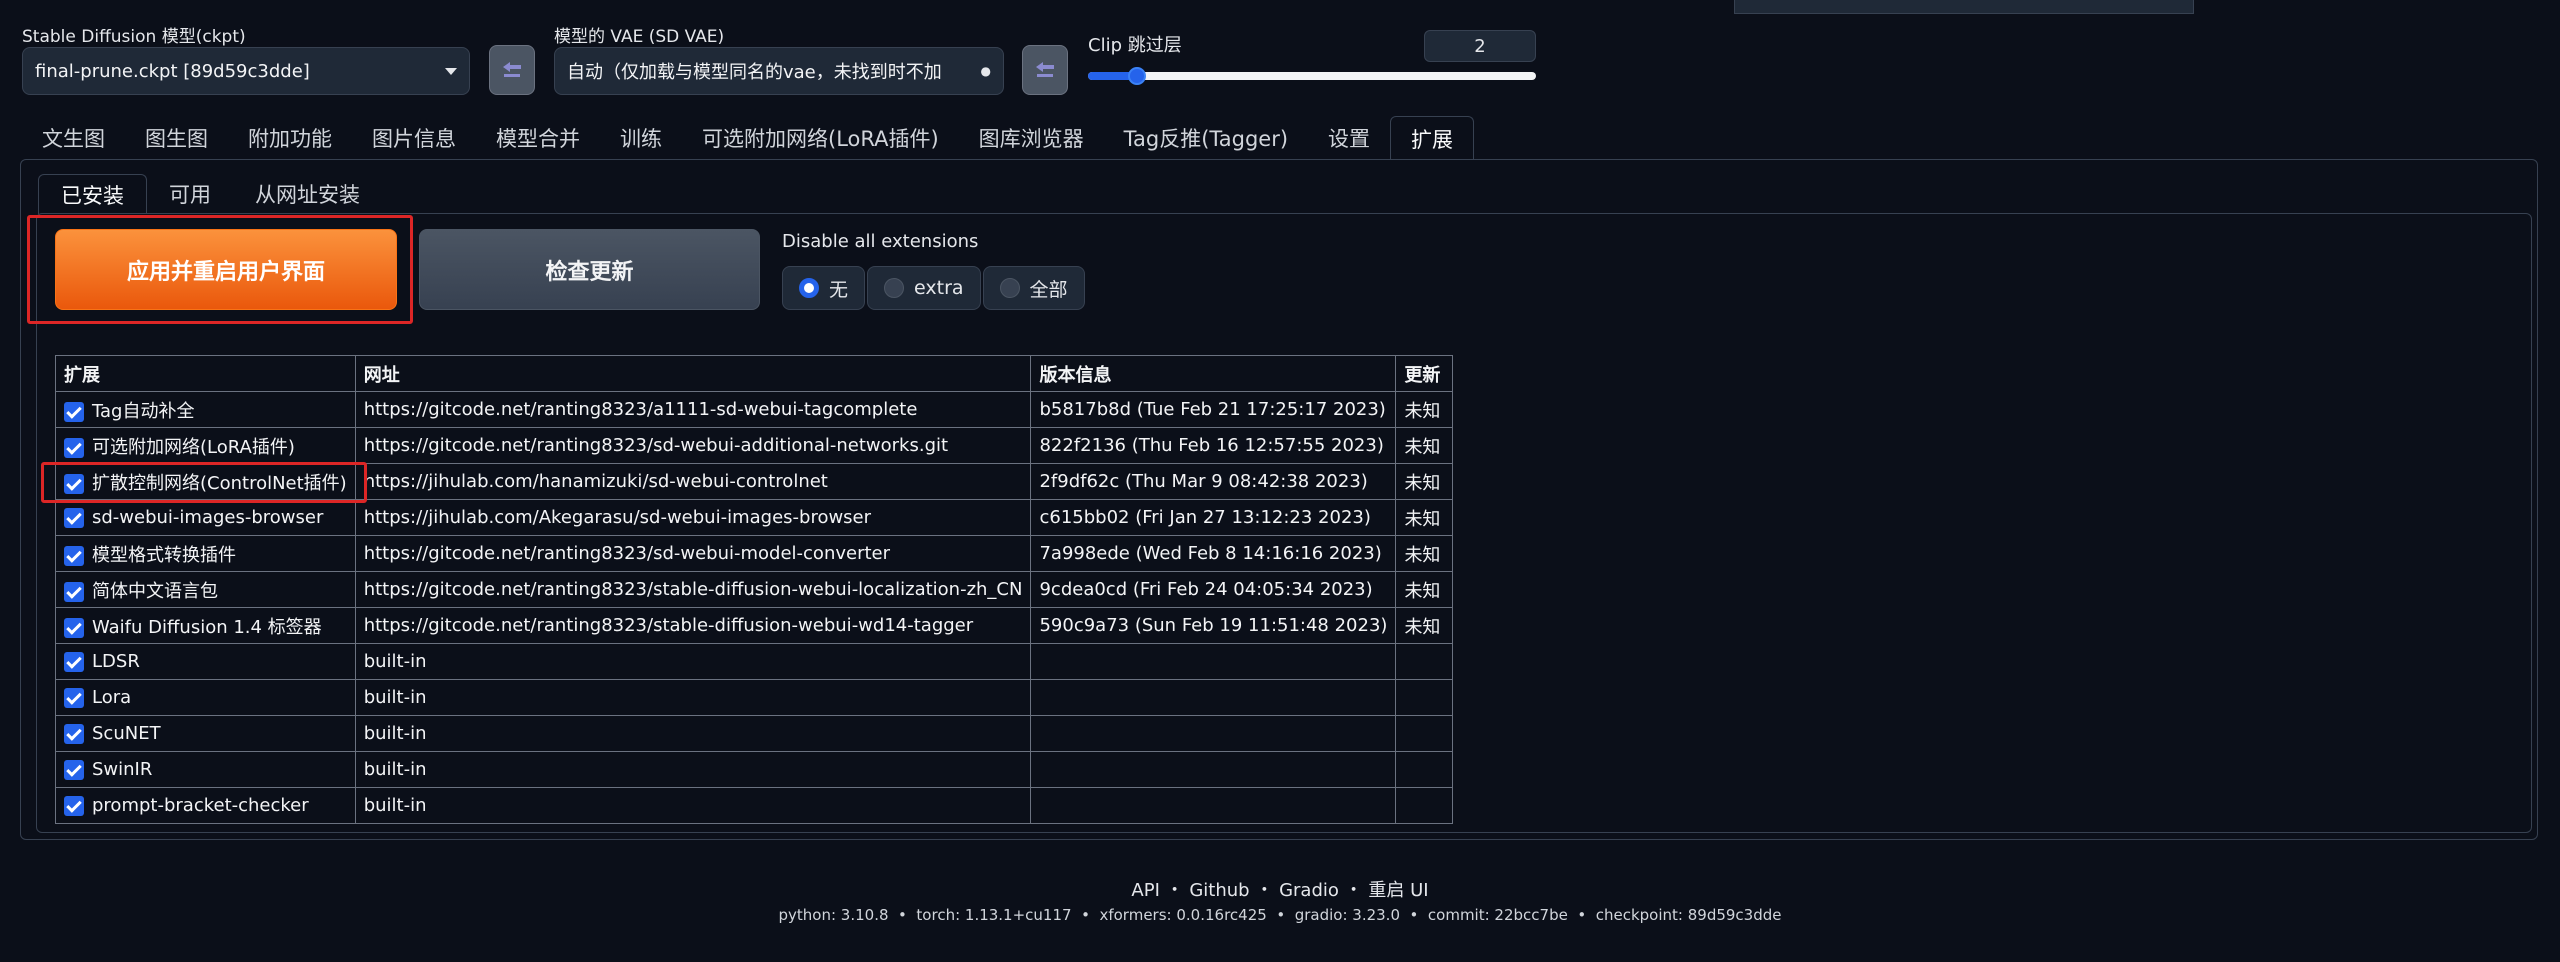 The height and width of the screenshot is (962, 2560). Describe the element at coordinates (122, 769) in the screenshot. I see `extension-name: SwinIR` at that location.